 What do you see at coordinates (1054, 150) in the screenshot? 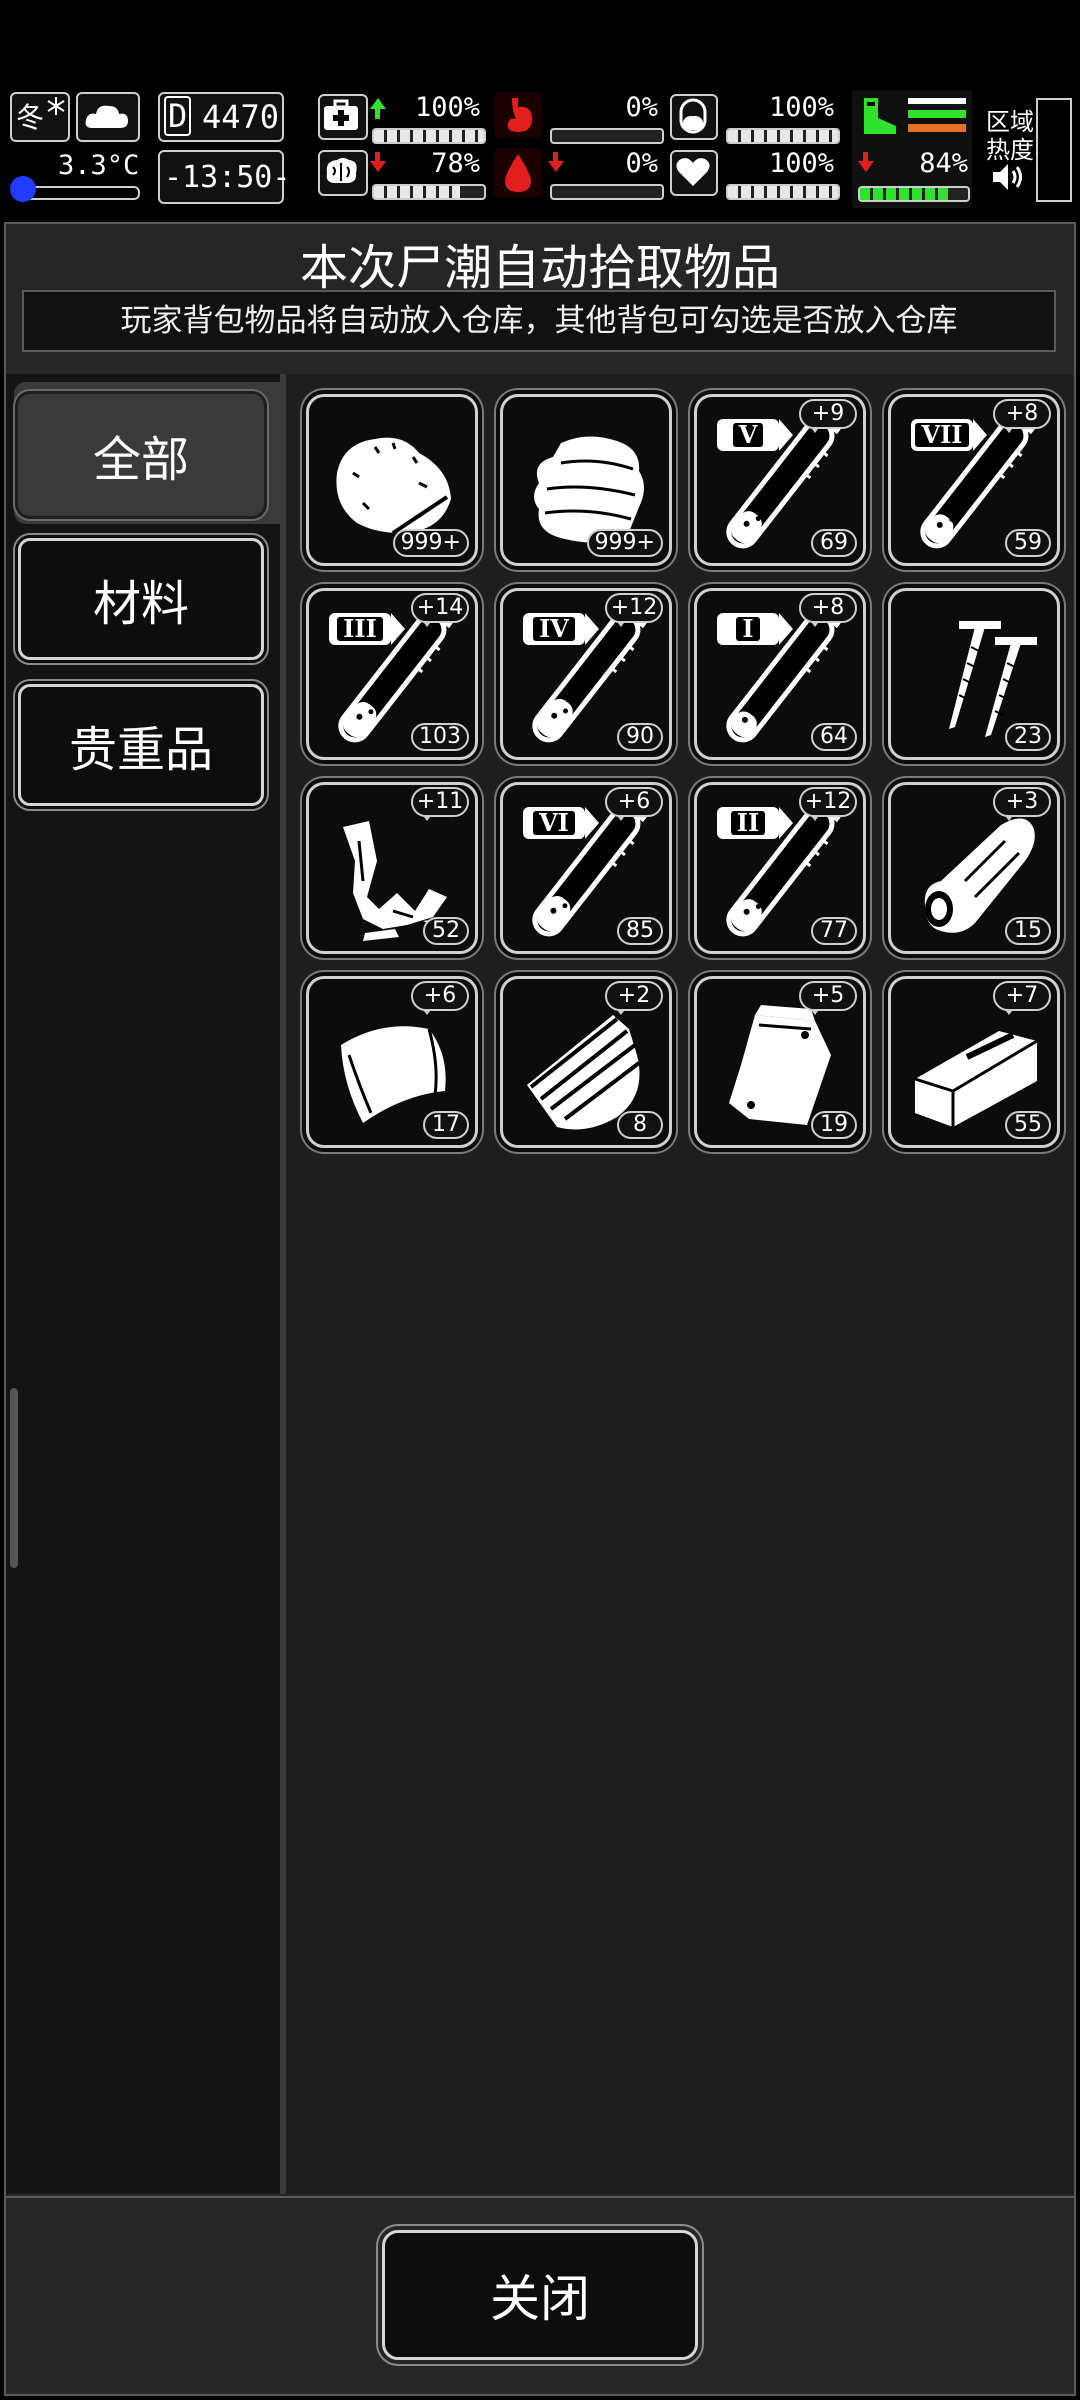
I see `zone-heat-meter` at bounding box center [1054, 150].